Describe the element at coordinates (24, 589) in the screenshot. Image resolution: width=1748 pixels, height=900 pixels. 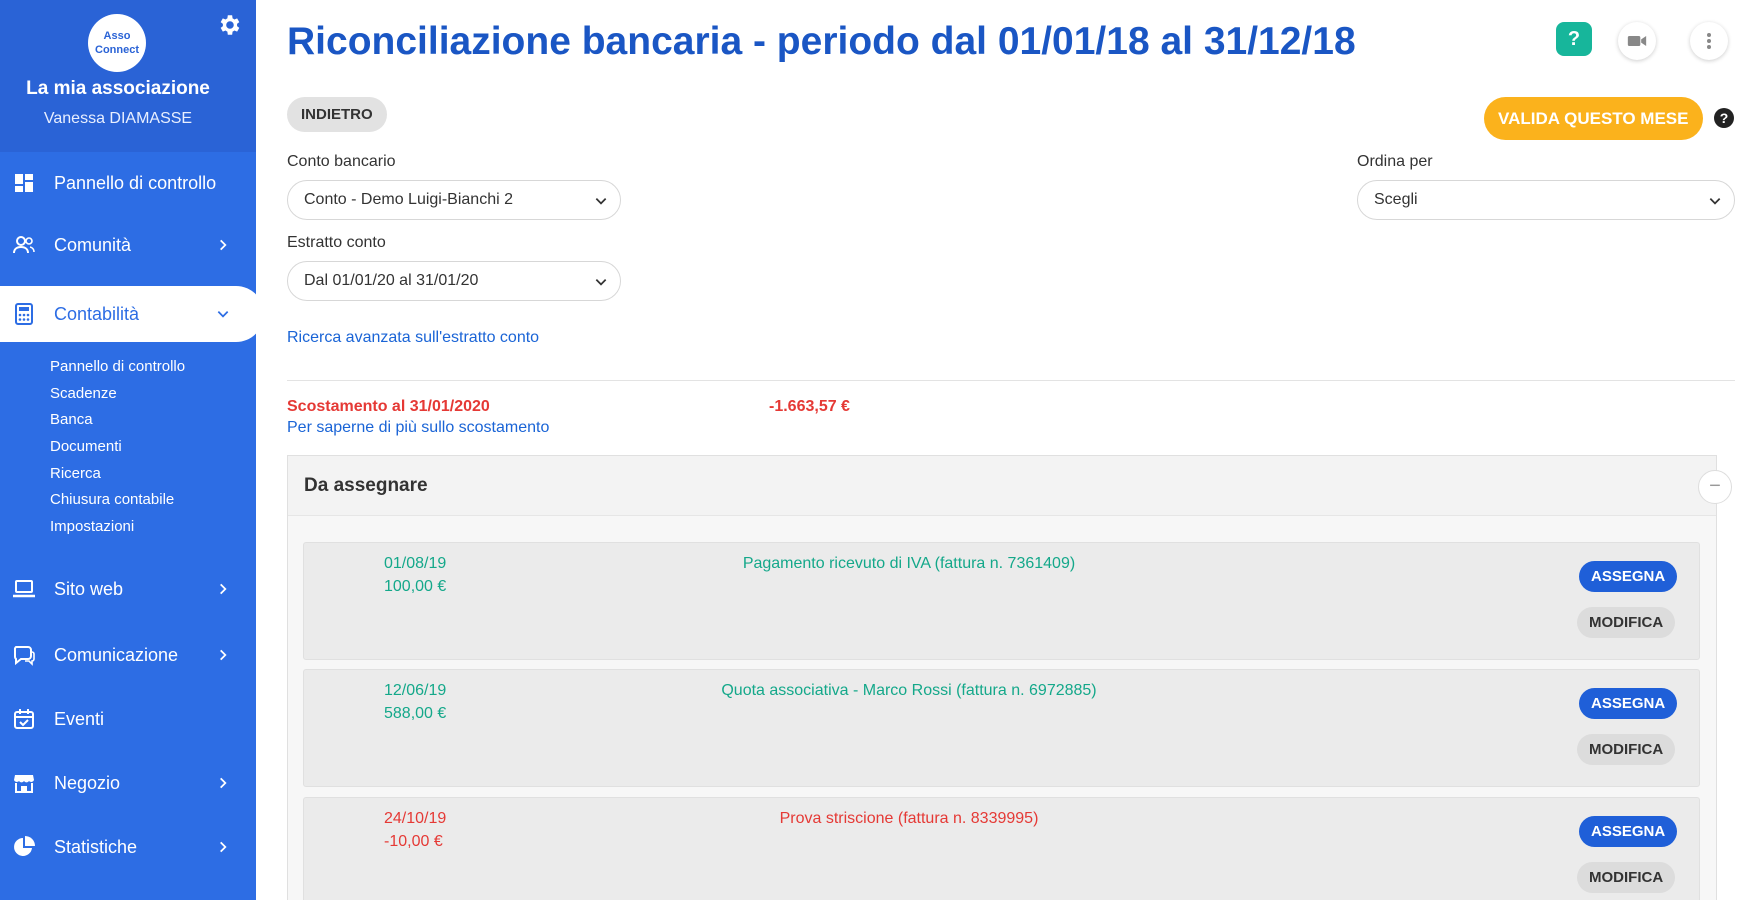
I see `laptop-icon` at that location.